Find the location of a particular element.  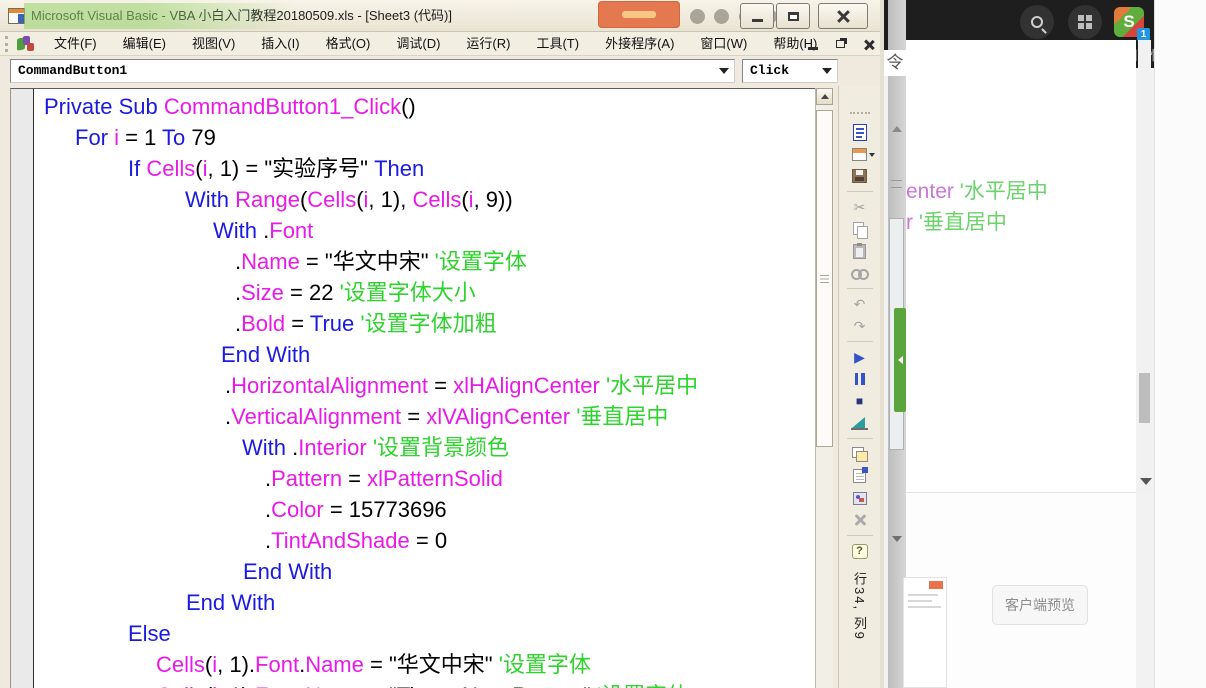

run-icon: ▶ is located at coordinates (860, 357).